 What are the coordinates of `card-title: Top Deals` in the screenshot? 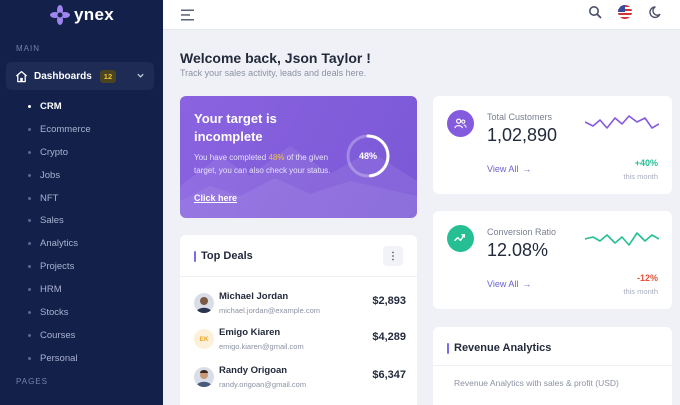 It's located at (223, 256).